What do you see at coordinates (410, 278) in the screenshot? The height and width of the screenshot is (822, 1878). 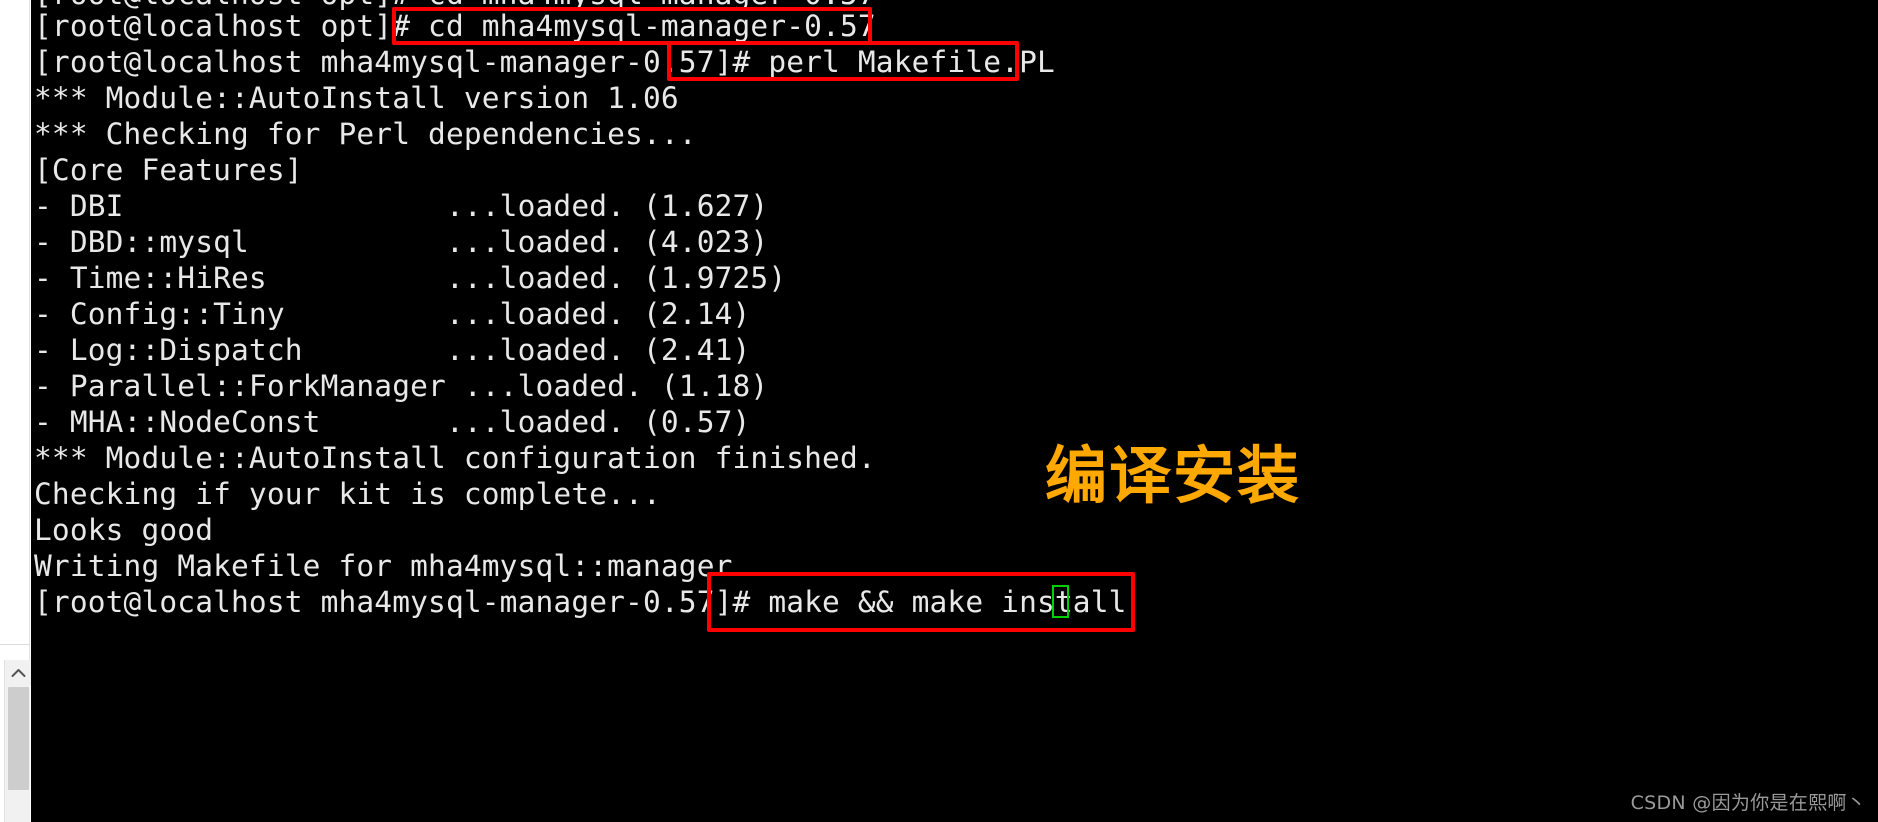 I see `terminal-line: - Time::HiRes ...loaded. (1.9725)` at bounding box center [410, 278].